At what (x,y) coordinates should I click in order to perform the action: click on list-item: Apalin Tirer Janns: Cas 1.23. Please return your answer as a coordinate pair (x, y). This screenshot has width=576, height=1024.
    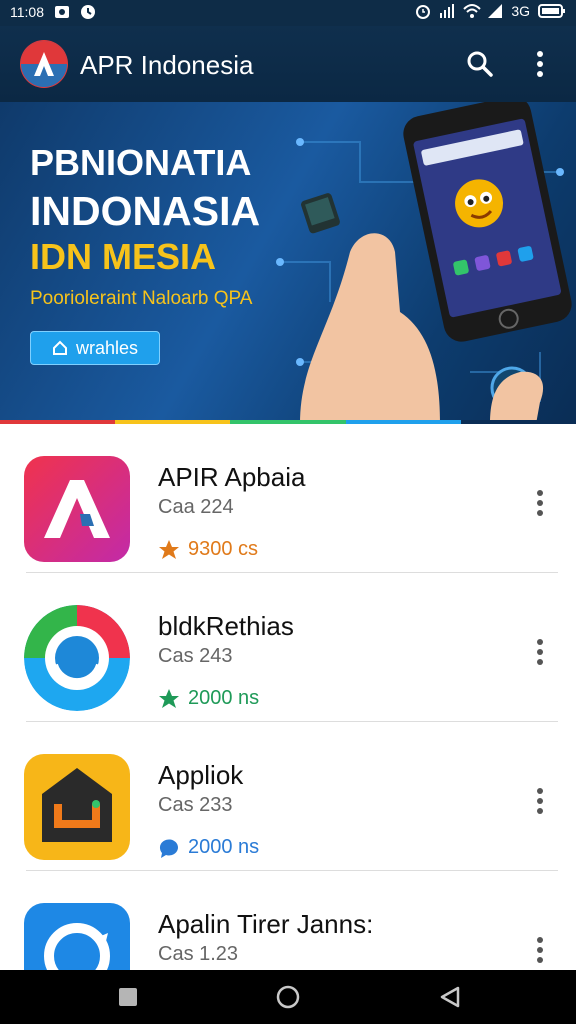
    Looking at the image, I should click on (288, 920).